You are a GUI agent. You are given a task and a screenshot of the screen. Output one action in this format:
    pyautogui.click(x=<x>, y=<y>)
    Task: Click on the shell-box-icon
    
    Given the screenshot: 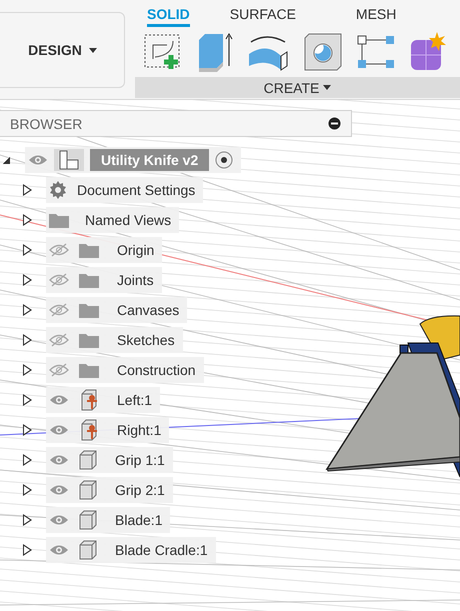 What is the action you would take?
    pyautogui.click(x=323, y=52)
    